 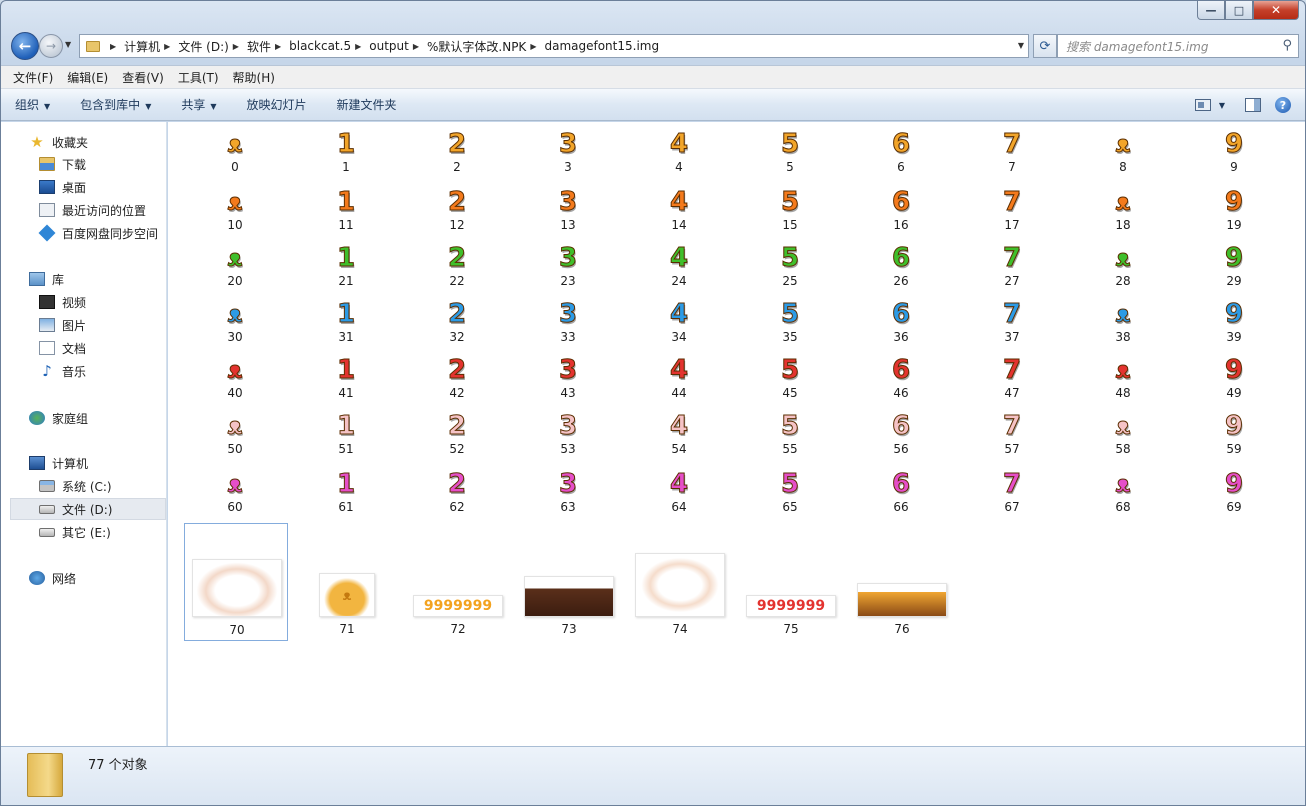 I want to click on file-item: 2 42, so click(x=457, y=378).